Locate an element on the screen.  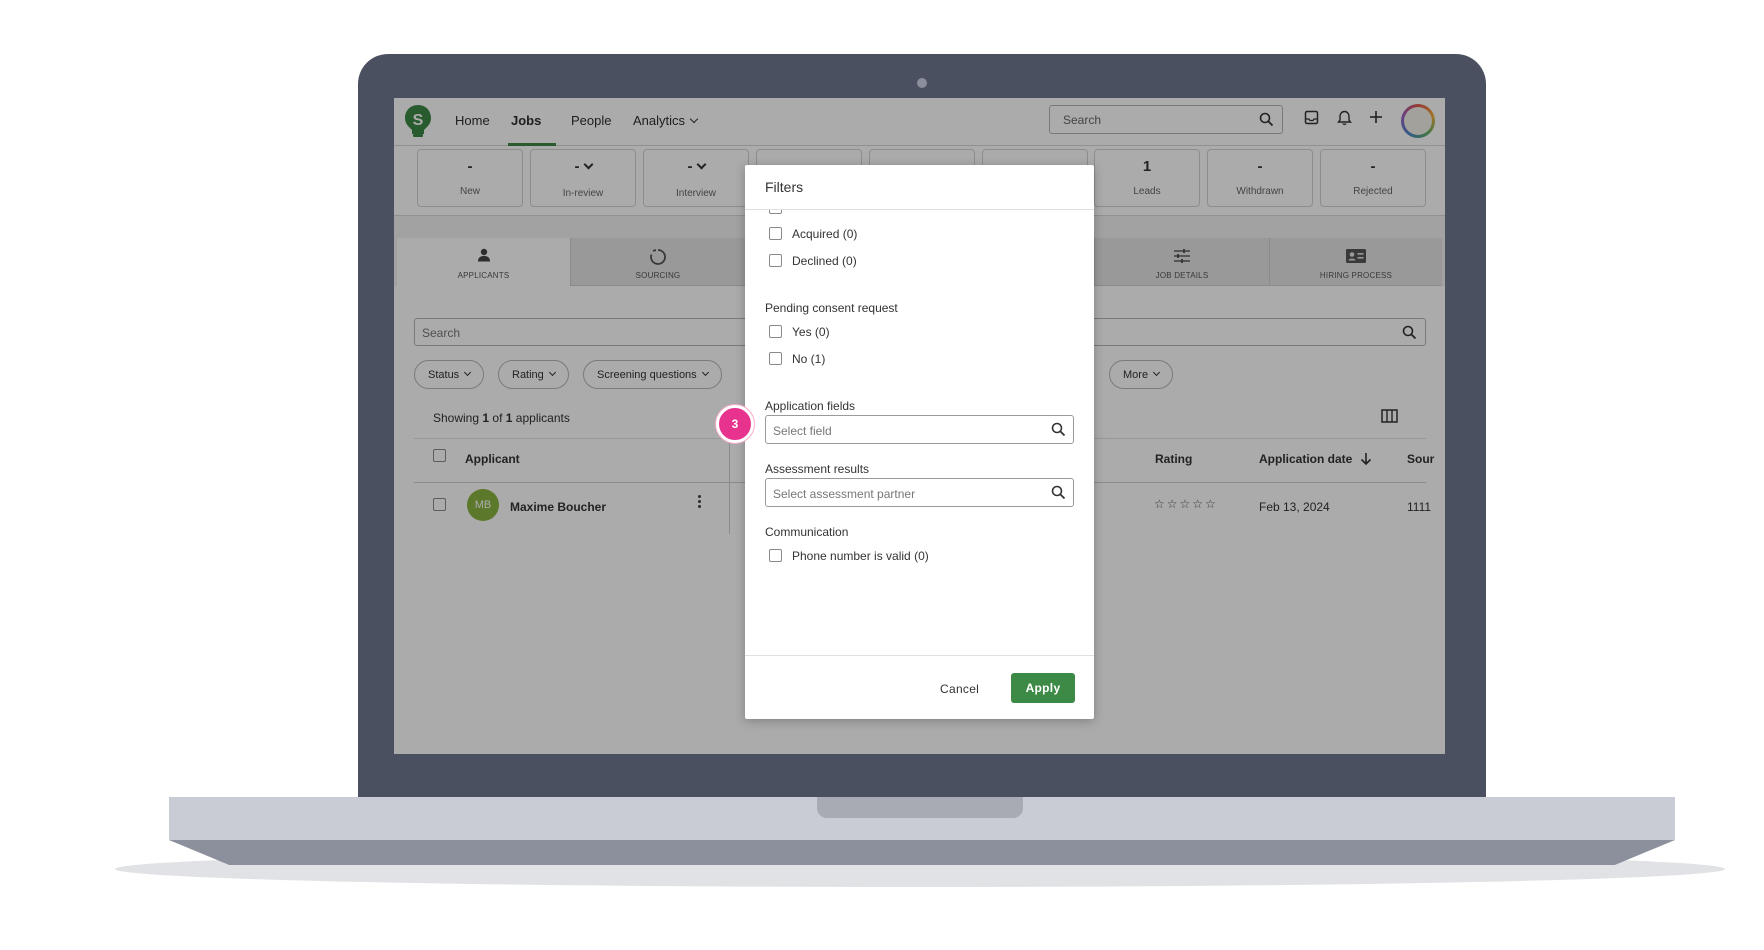
filter-option-consent-no: No (1) is located at coordinates (797, 358).